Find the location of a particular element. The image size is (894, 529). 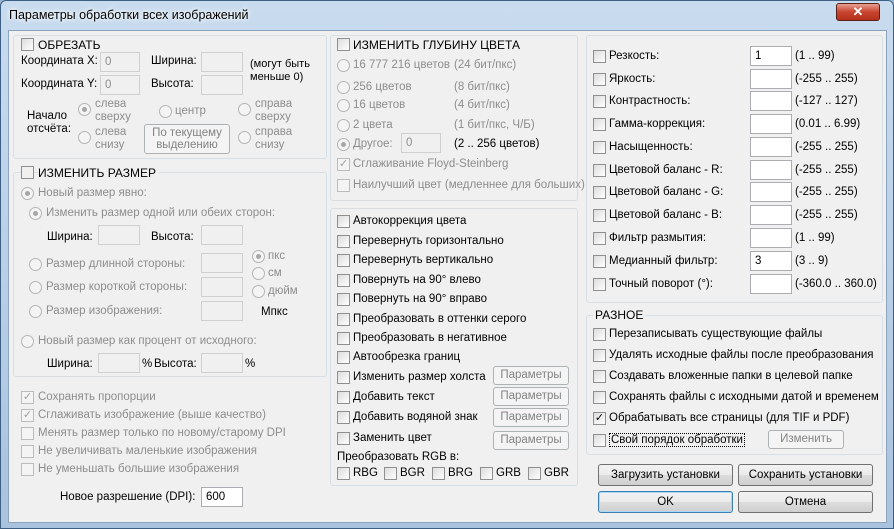

rgb-grb-checkbox is located at coordinates (486, 473).